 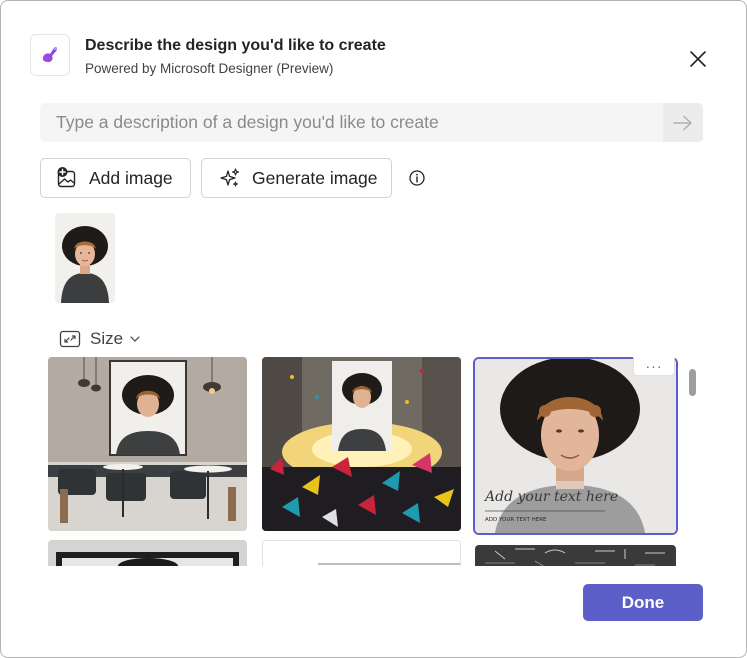 I want to click on sparkle-icon, so click(x=230, y=178).